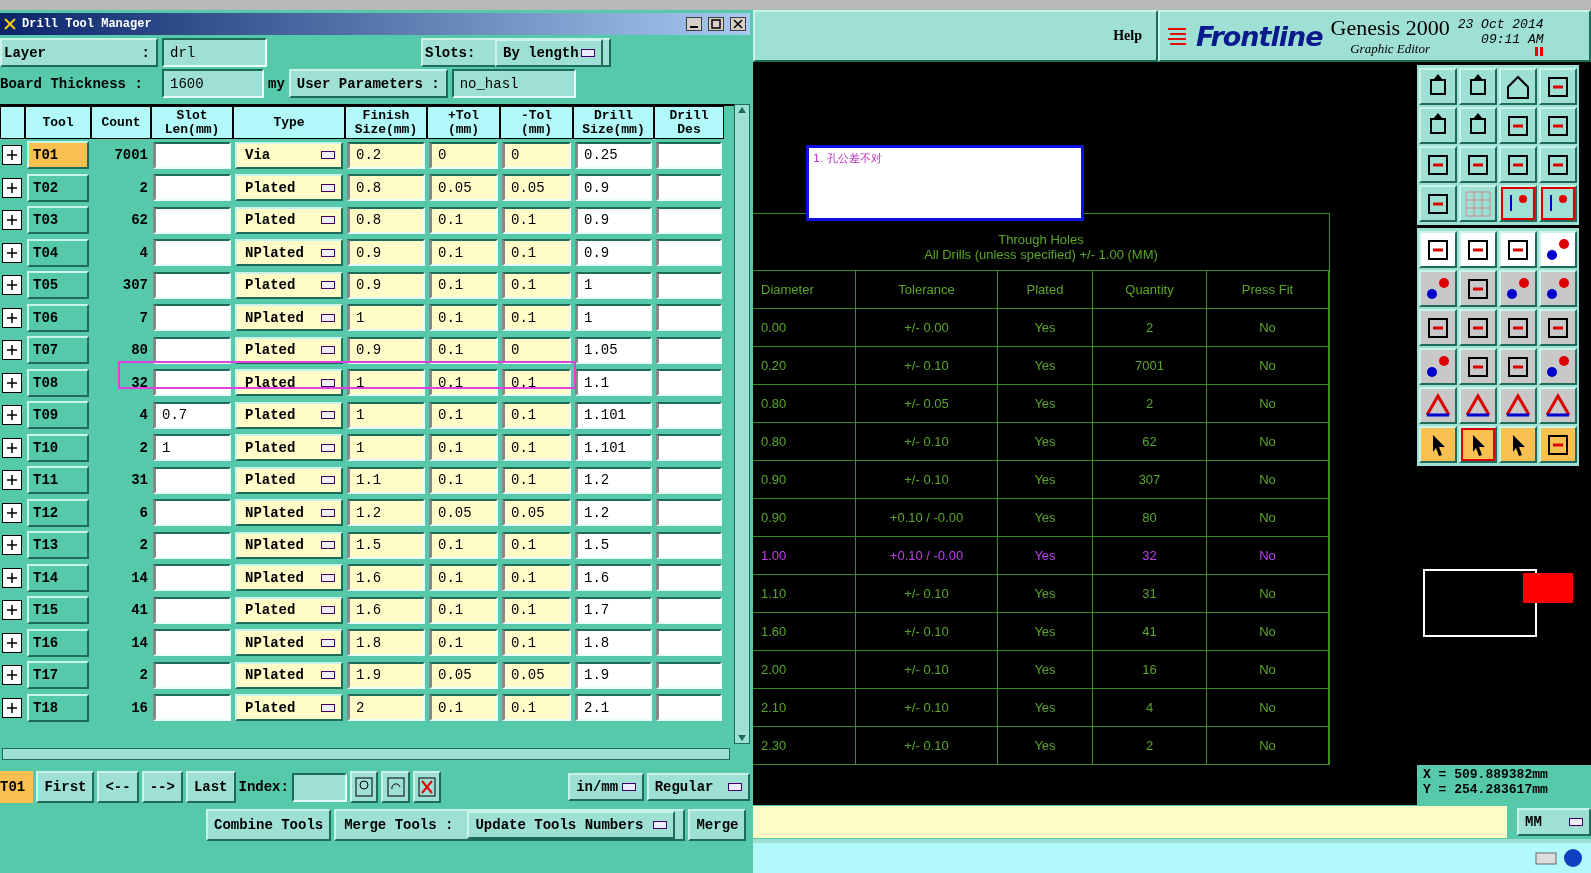 Image resolution: width=1591 pixels, height=873 pixels. Describe the element at coordinates (536, 675) in the screenshot. I see `minus-tolerance-field: 0.05` at that location.